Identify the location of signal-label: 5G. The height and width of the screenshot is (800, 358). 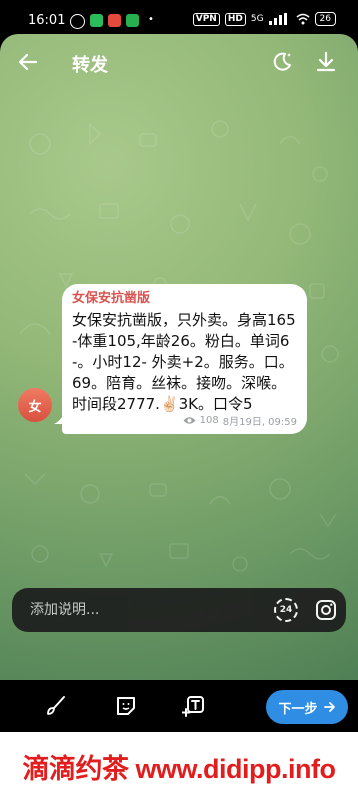
(257, 19).